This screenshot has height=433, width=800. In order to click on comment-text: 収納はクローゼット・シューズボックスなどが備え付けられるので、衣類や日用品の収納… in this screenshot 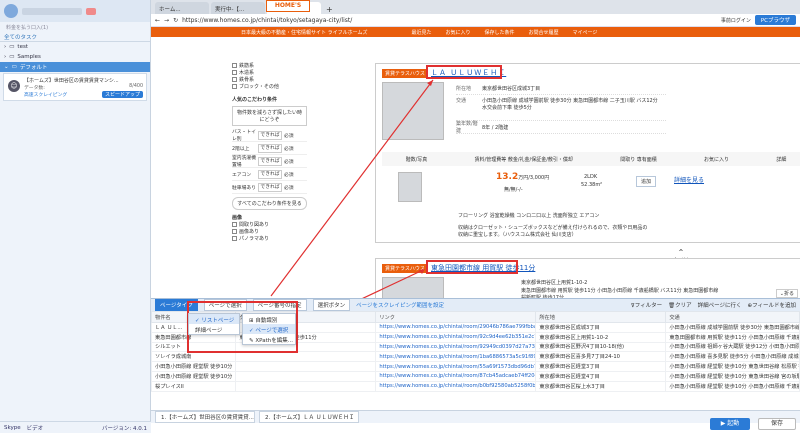, I will do `click(553, 231)`.